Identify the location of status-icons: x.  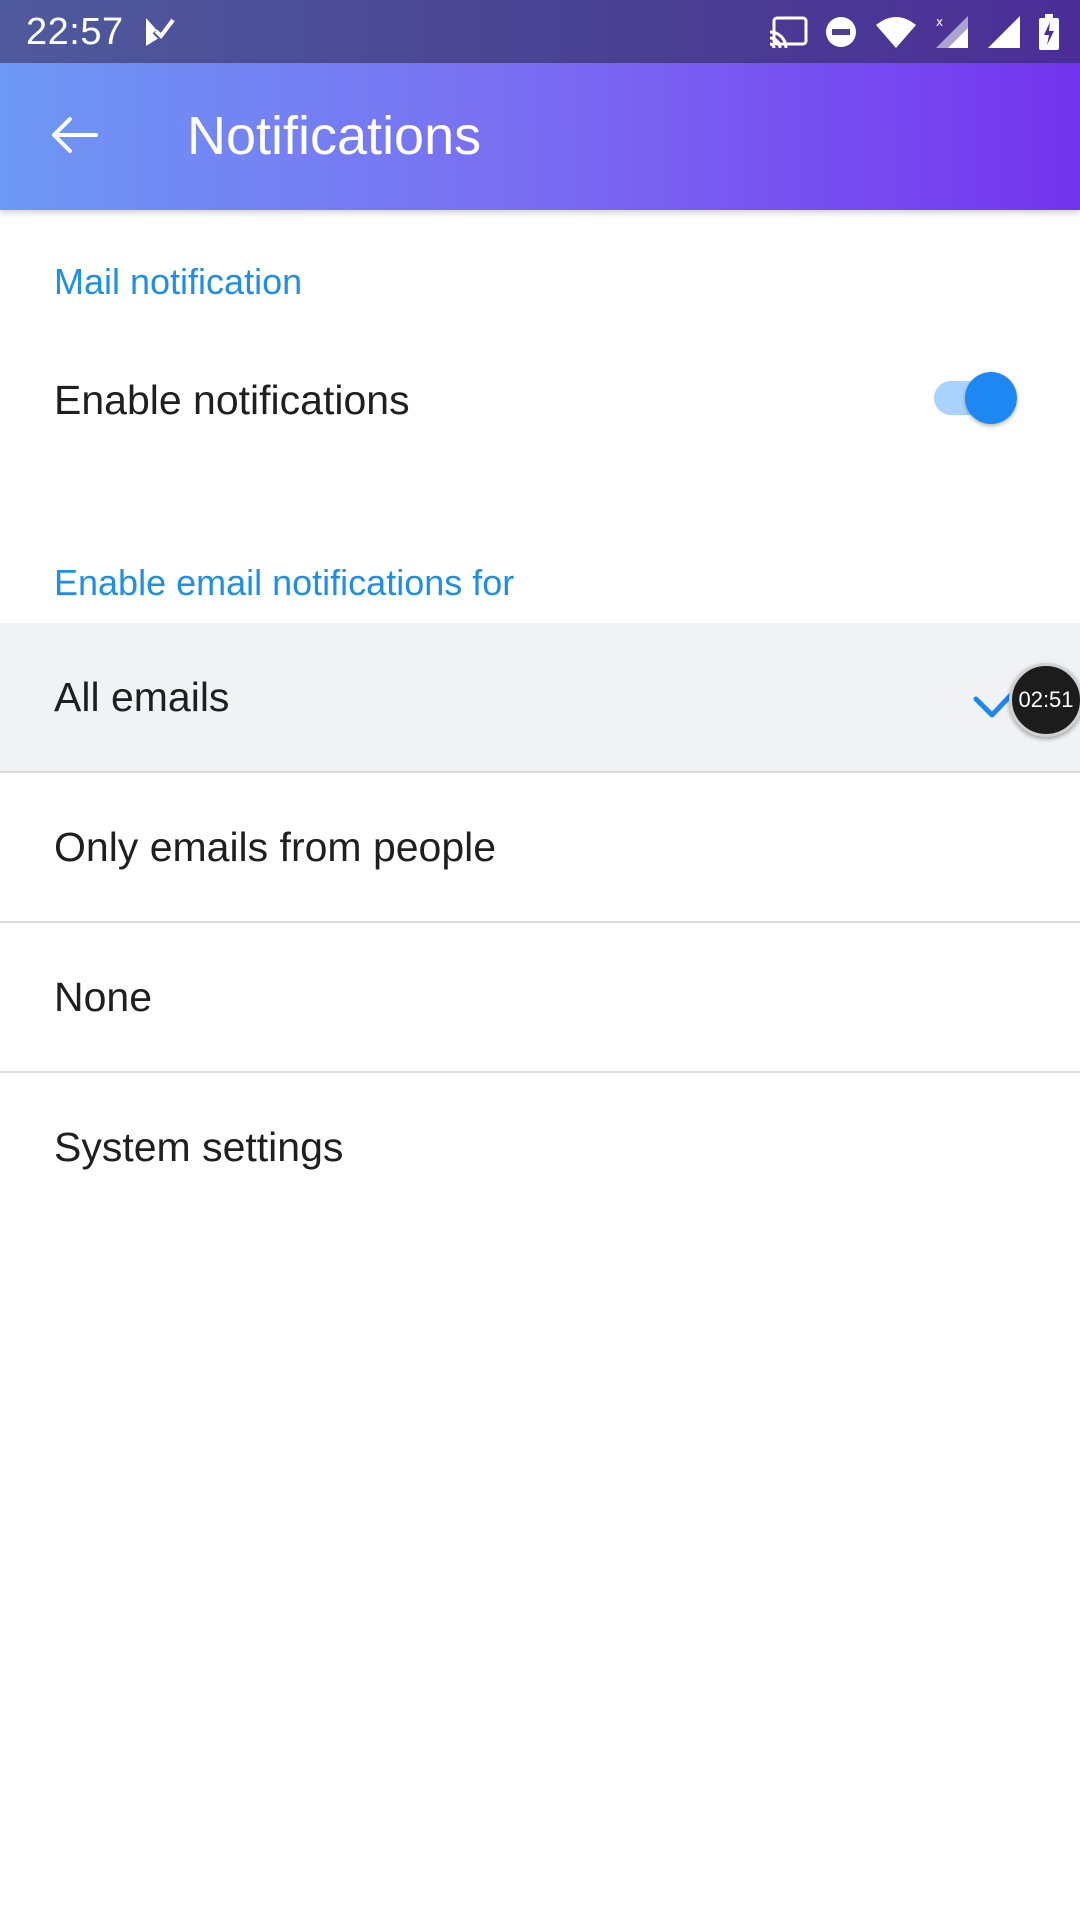
(914, 32).